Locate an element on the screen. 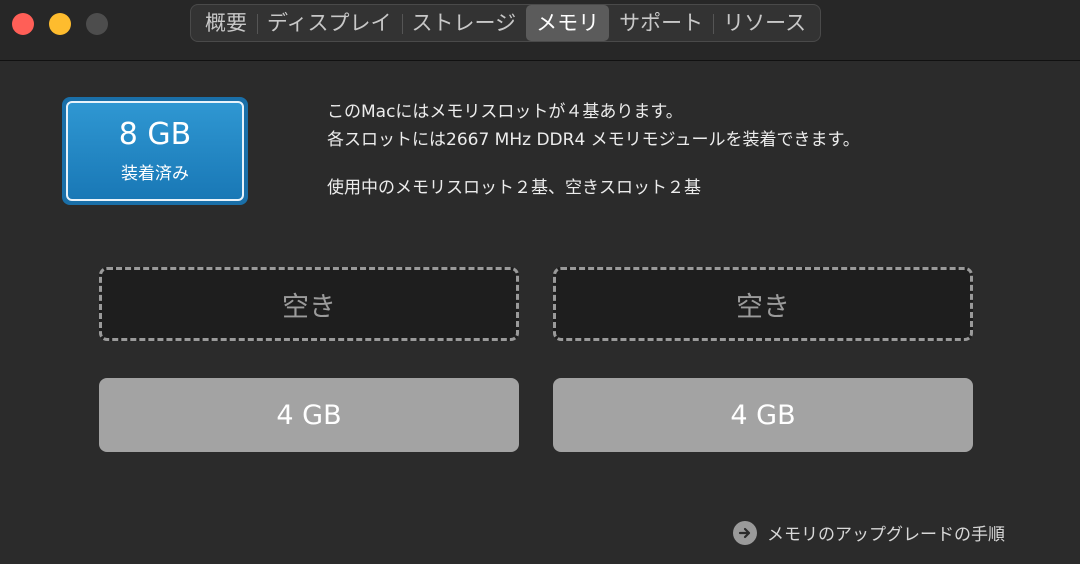 Image resolution: width=1080 pixels, height=564 pixels. installed-memory-size: 8 GB is located at coordinates (155, 134).